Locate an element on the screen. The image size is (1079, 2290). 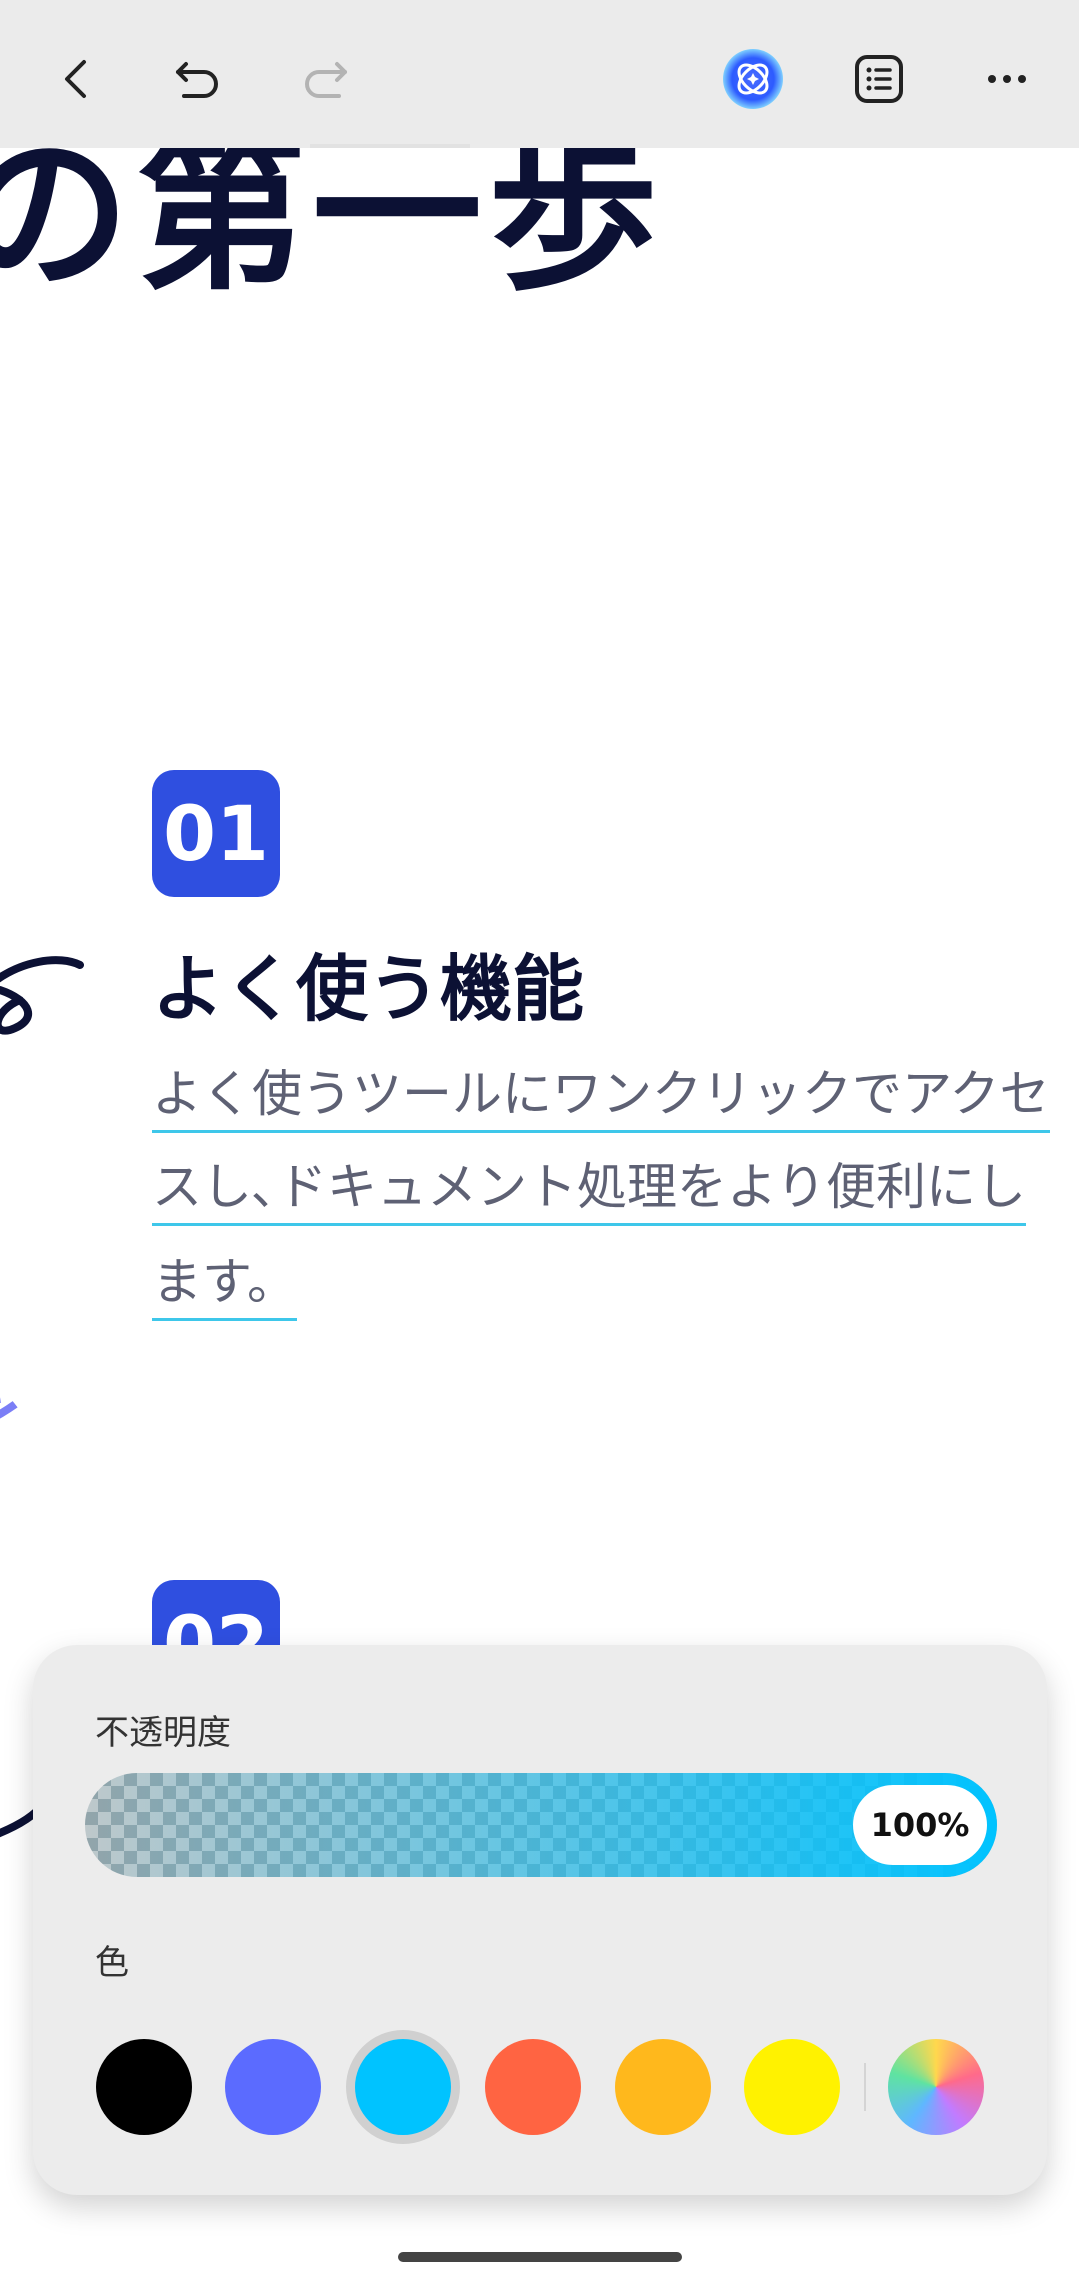
handwritten-annotation: 秘 is located at coordinates (19, 1414).